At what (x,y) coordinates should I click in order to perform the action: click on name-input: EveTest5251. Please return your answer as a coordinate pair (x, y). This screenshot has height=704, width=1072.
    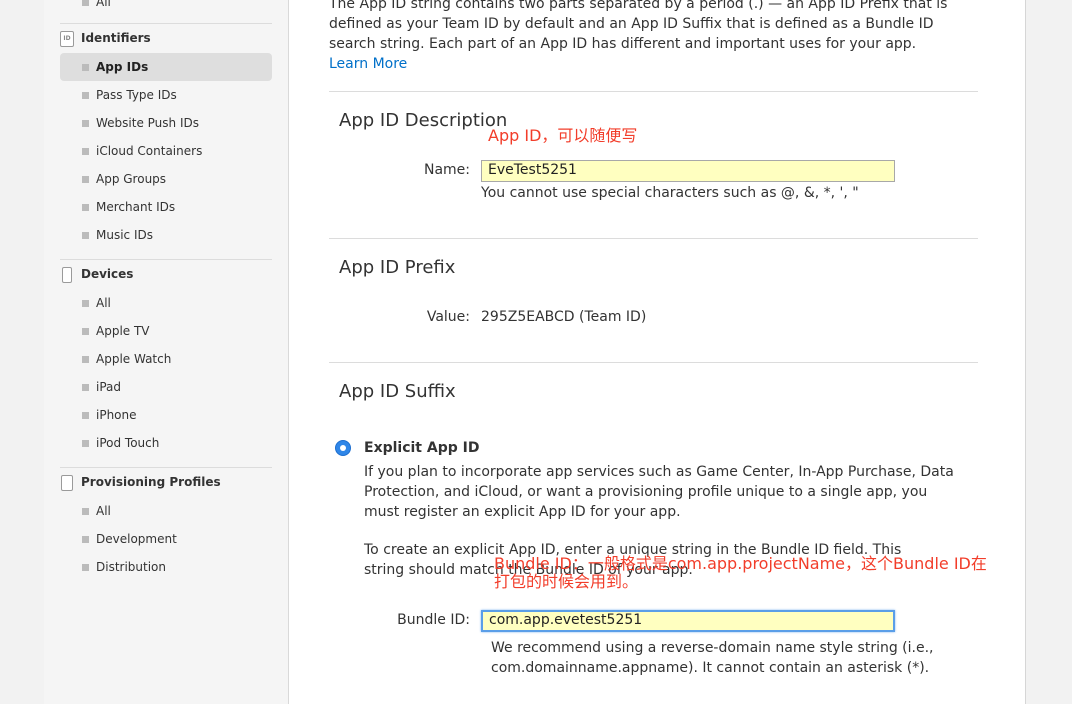
    Looking at the image, I should click on (688, 171).